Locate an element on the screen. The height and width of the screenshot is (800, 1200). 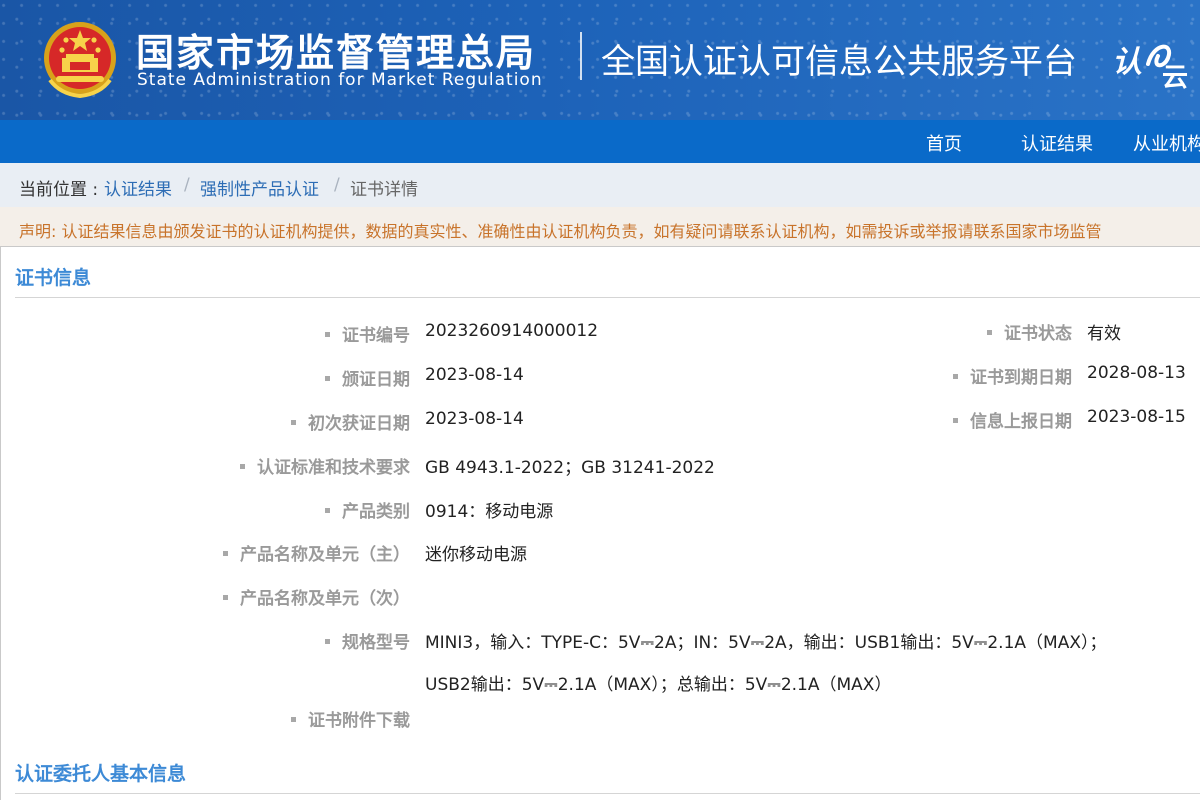
value-cert-no: 2023260914000012 is located at coordinates (512, 331).